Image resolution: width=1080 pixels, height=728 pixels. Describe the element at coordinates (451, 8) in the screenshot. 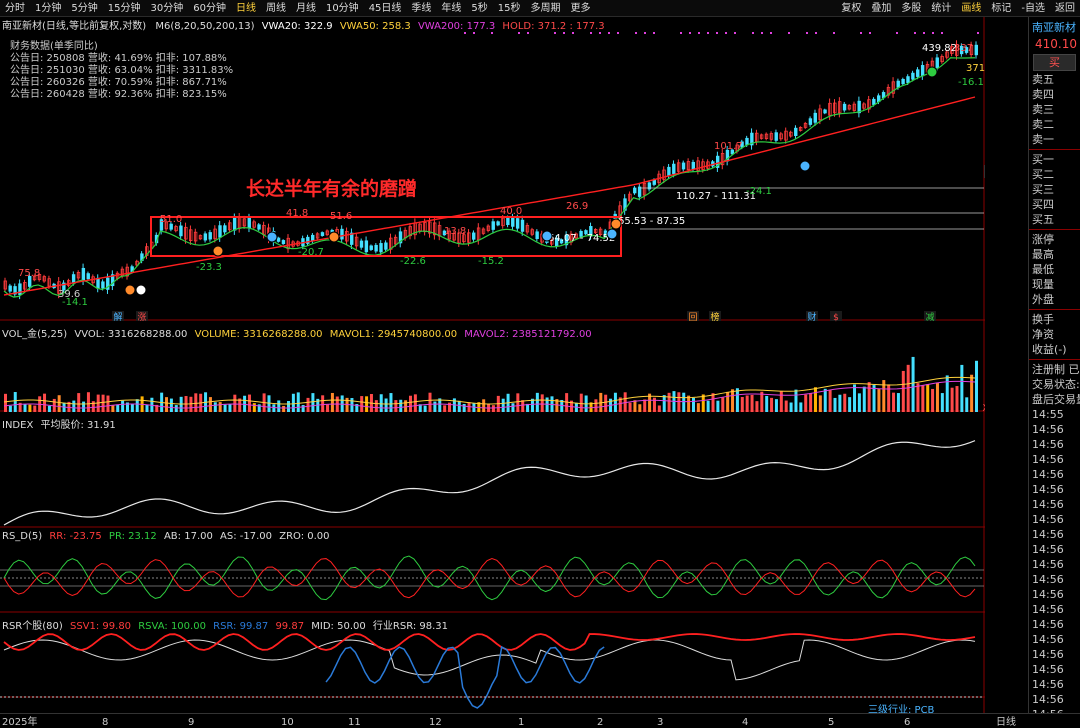

I see `period-tab: 年线` at that location.